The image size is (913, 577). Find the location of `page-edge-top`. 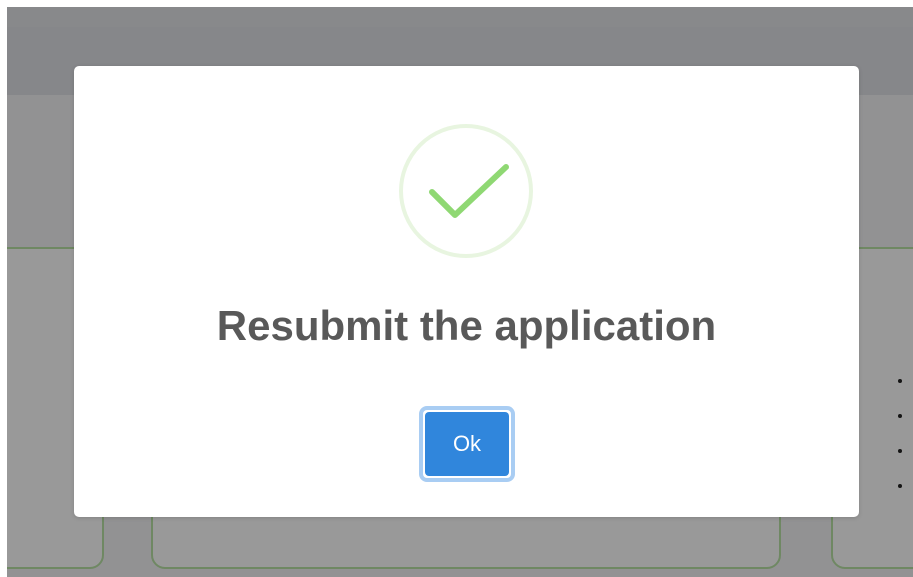

page-edge-top is located at coordinates (456, 3).